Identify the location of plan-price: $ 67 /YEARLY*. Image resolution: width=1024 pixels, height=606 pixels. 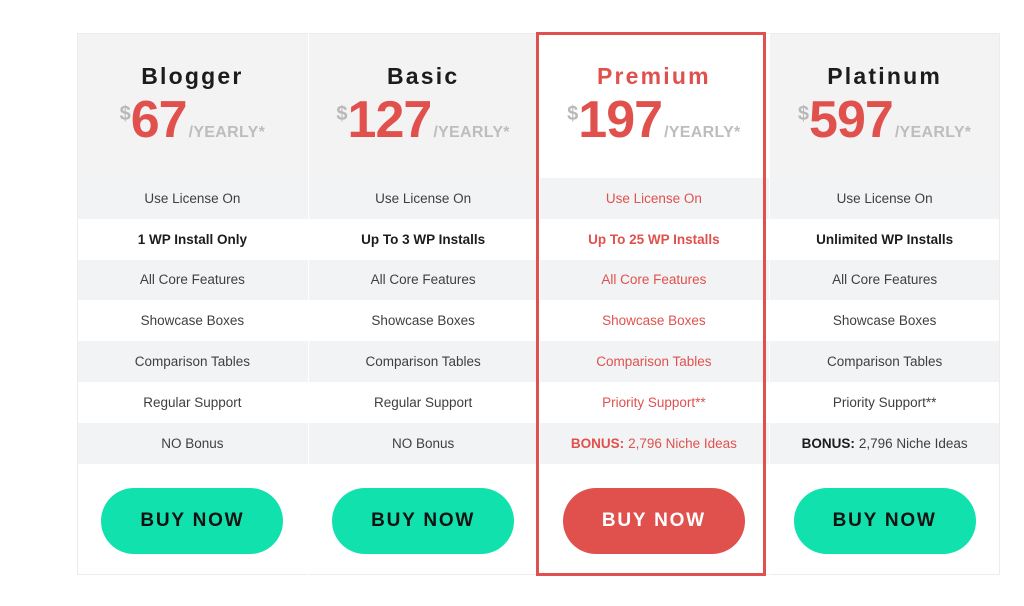
(192, 120).